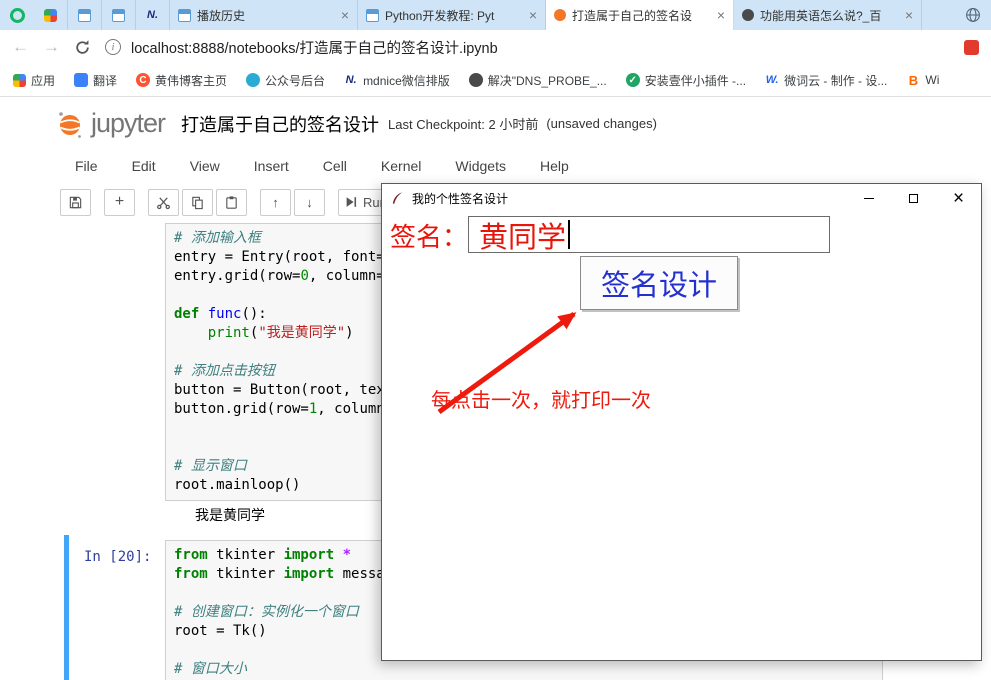 The height and width of the screenshot is (680, 991). What do you see at coordinates (397, 198) in the screenshot?
I see `feather-icon` at bounding box center [397, 198].